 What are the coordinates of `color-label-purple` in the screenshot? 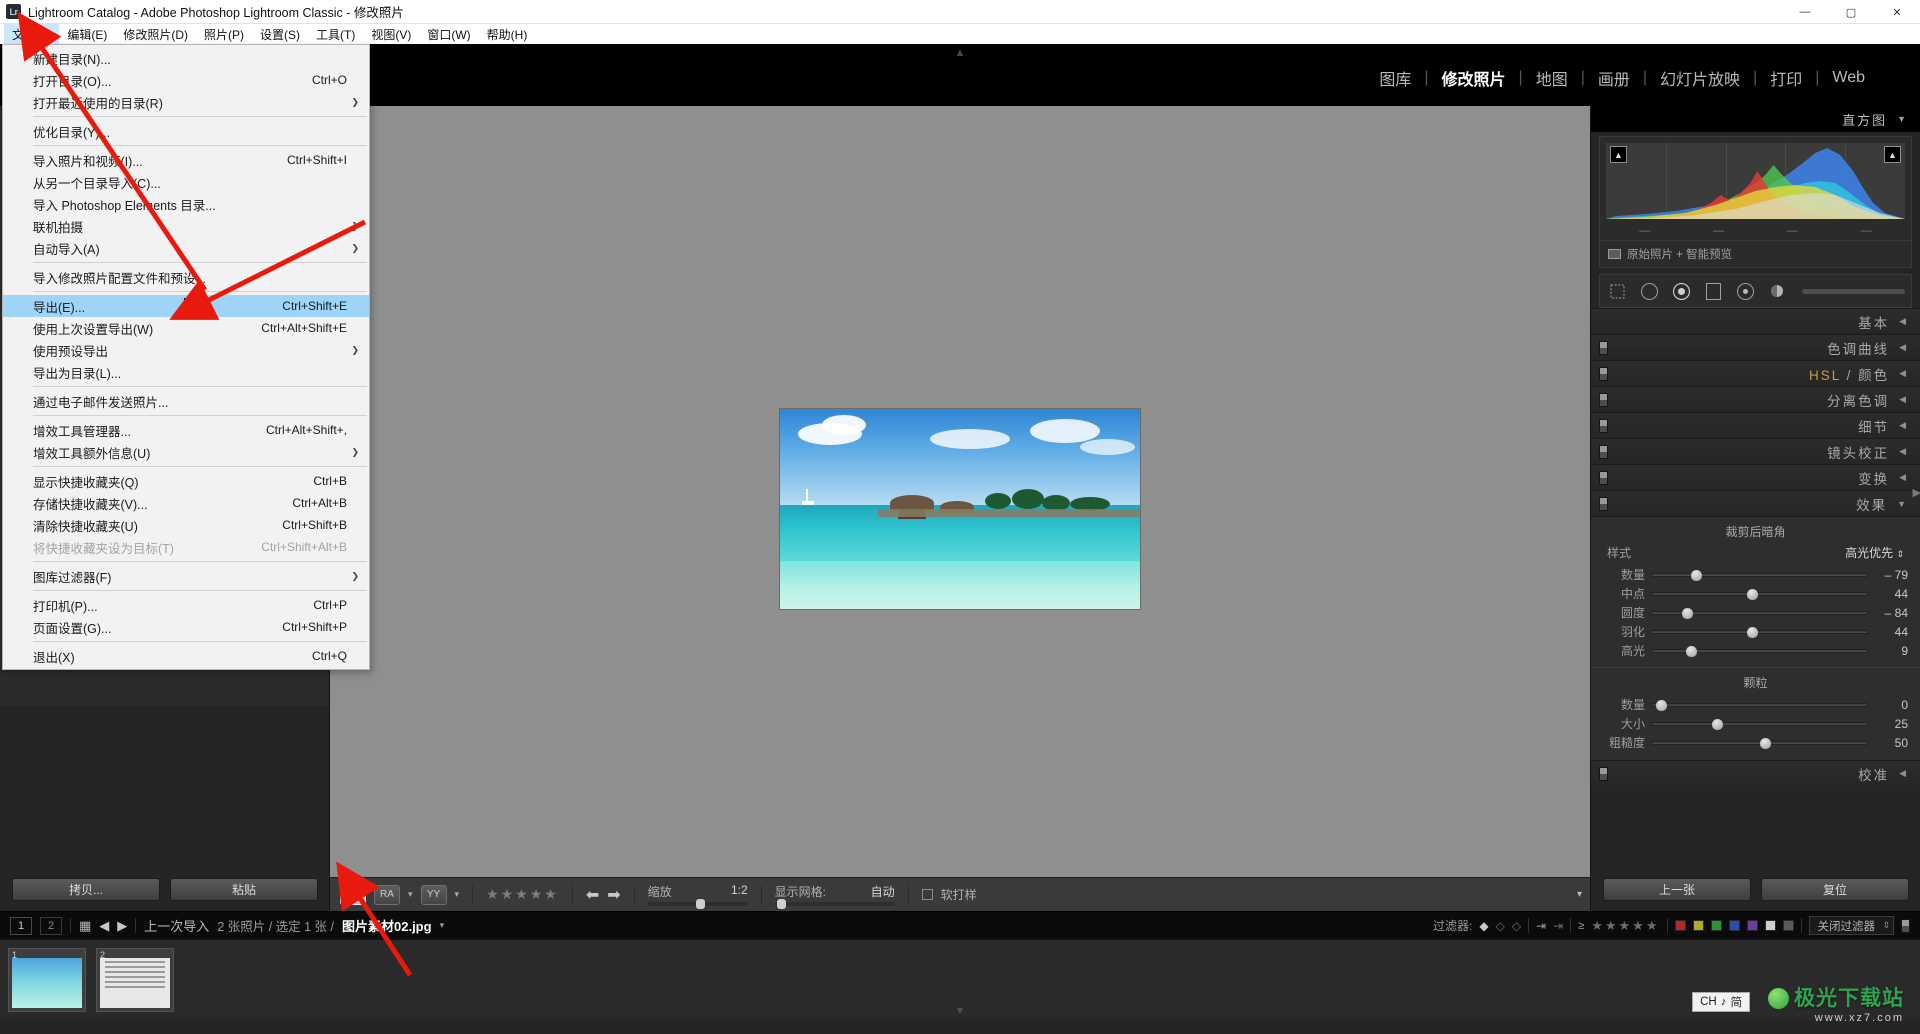 It's located at (1752, 925).